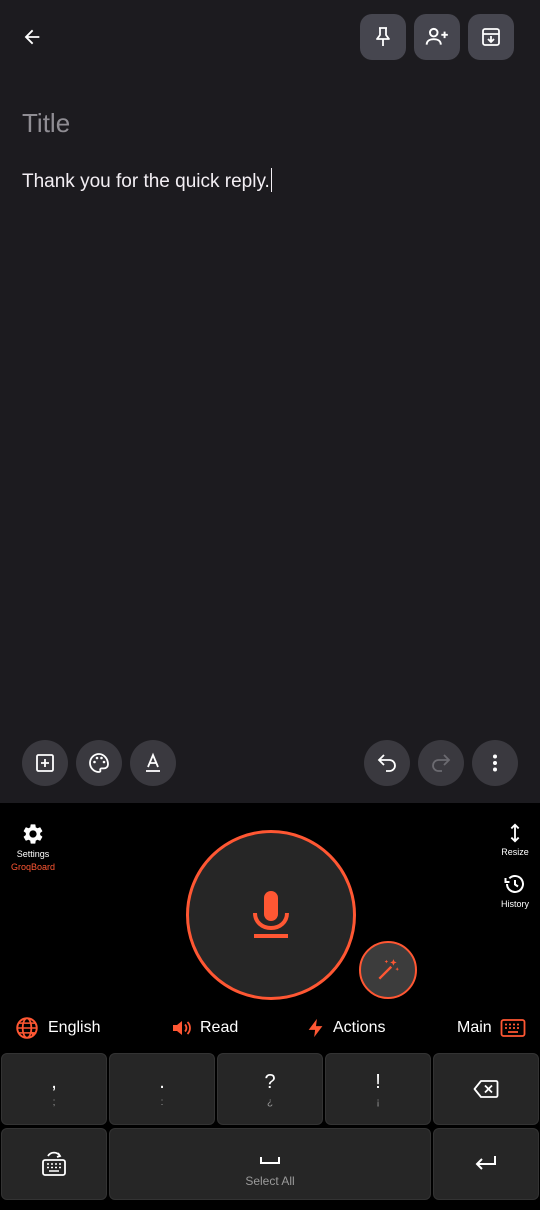 Image resolution: width=540 pixels, height=1210 pixels. I want to click on palette-icon, so click(99, 763).